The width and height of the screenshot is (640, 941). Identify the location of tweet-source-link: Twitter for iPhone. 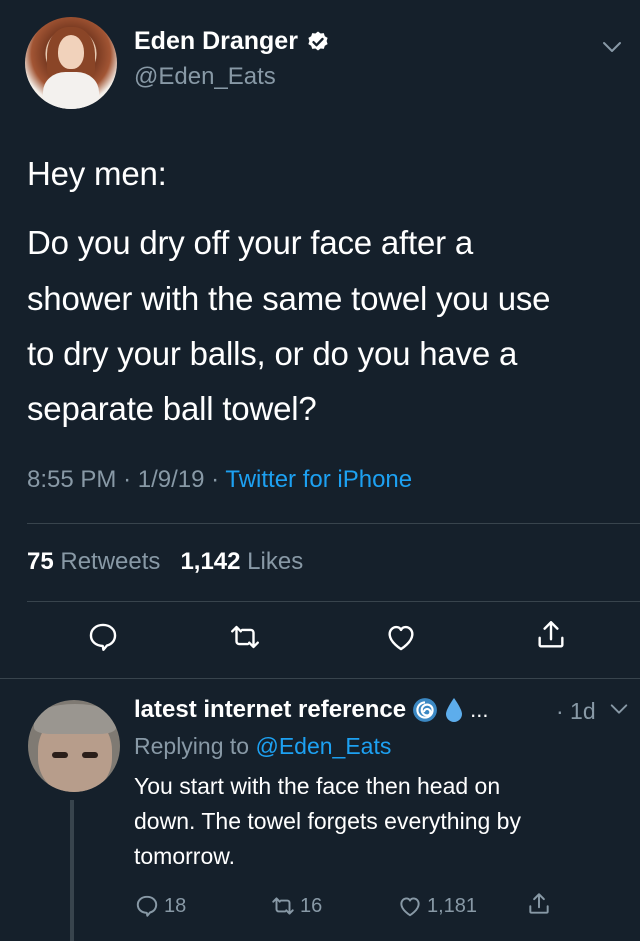
(318, 479).